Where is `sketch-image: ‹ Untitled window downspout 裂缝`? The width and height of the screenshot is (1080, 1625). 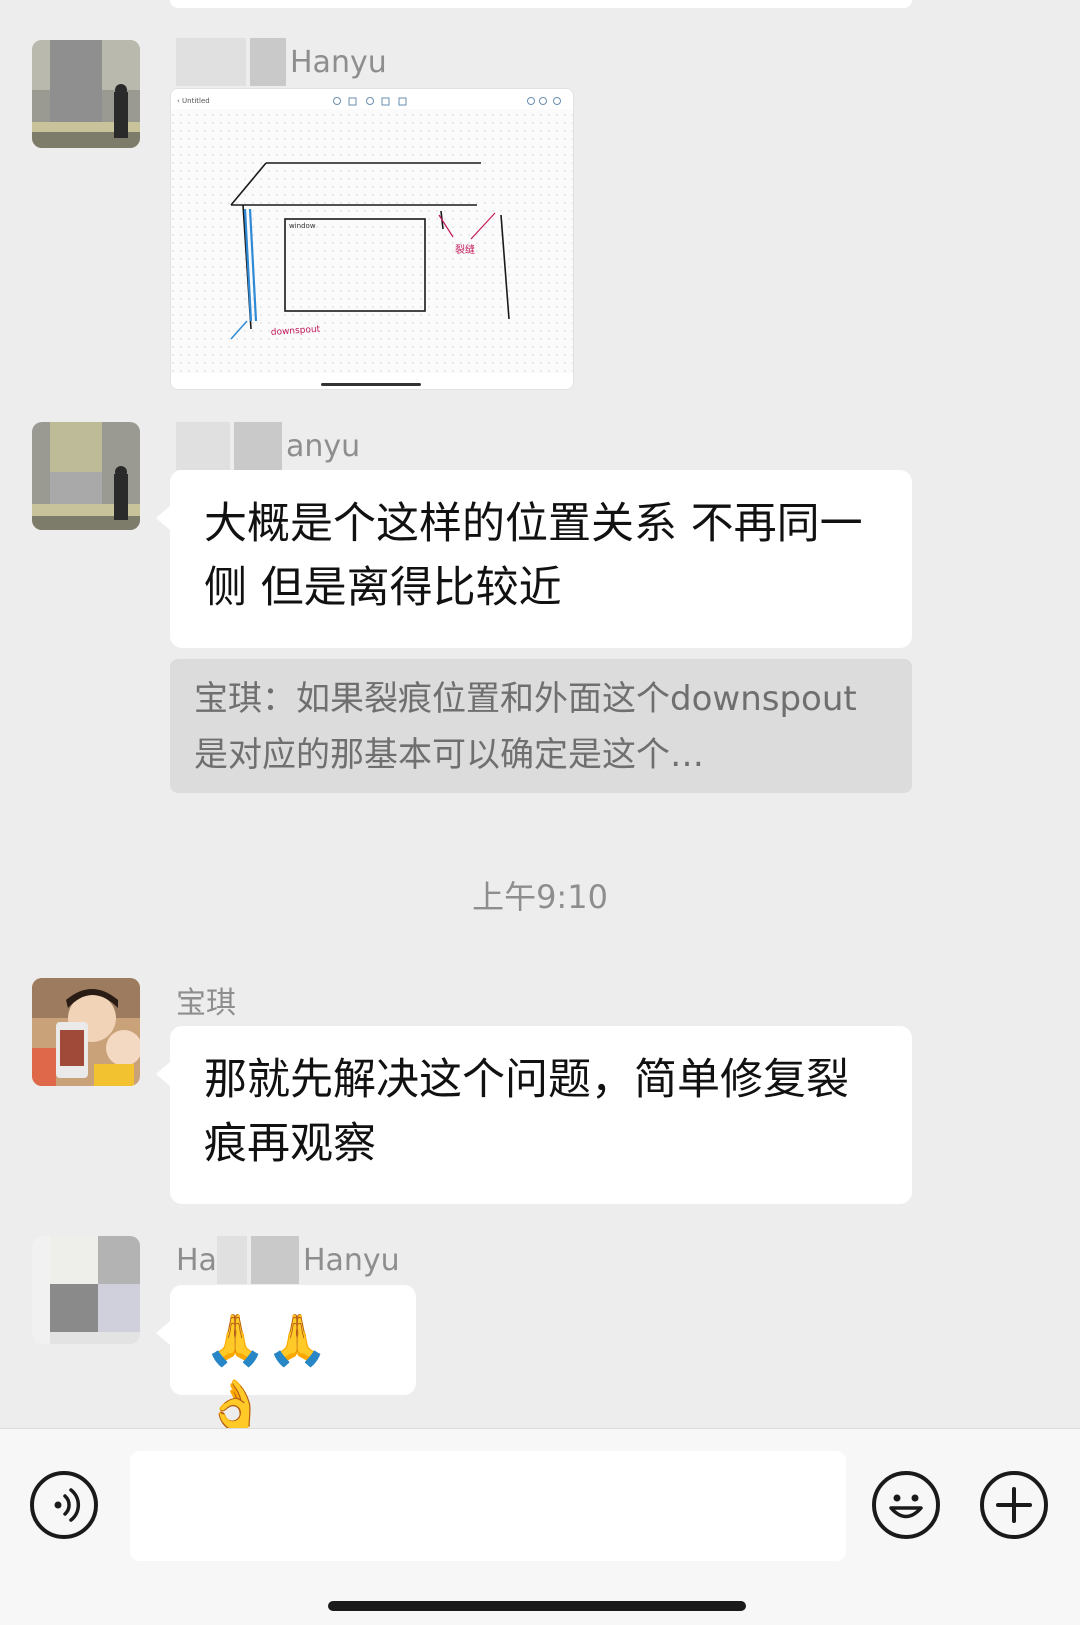
sketch-image: ‹ Untitled window downspout 裂缝 is located at coordinates (372, 239).